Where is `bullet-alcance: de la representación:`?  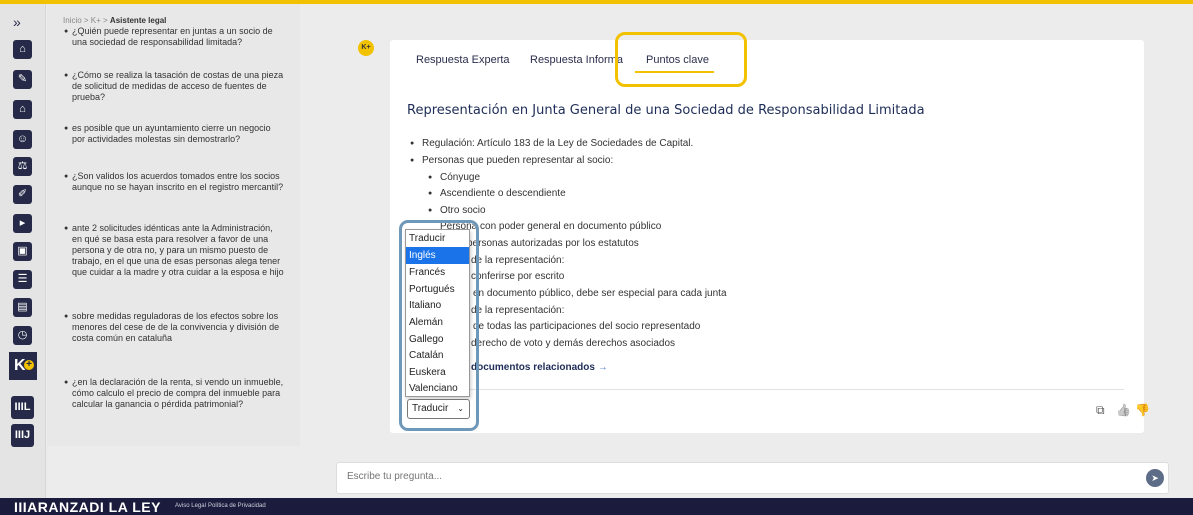
bullet-alcance: de la representación: is located at coordinates (518, 310).